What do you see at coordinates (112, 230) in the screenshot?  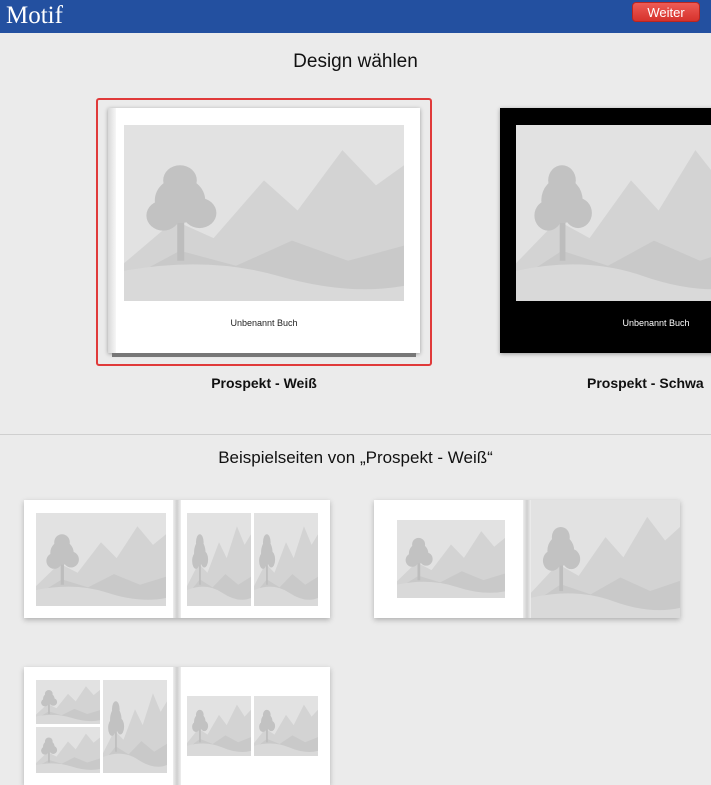 I see `book-spine` at bounding box center [112, 230].